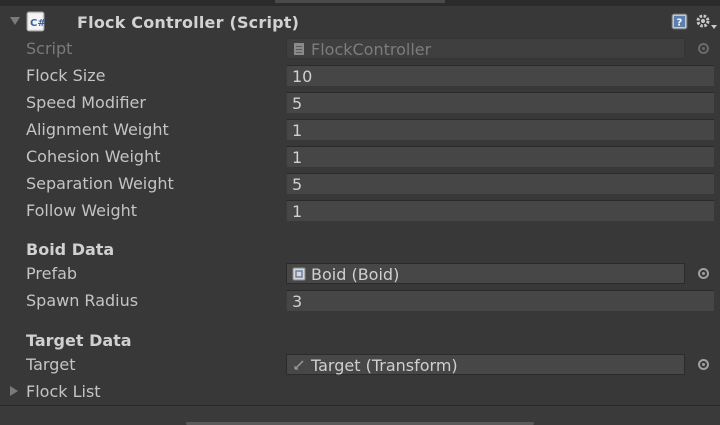  Describe the element at coordinates (93, 156) in the screenshot. I see `cohesion-weight-label: Cohesion Weight` at that location.